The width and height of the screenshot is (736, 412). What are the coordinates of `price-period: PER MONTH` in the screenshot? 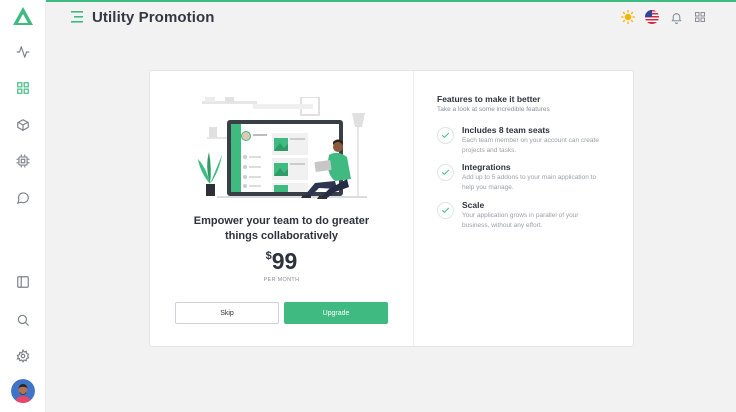 It's located at (281, 280).